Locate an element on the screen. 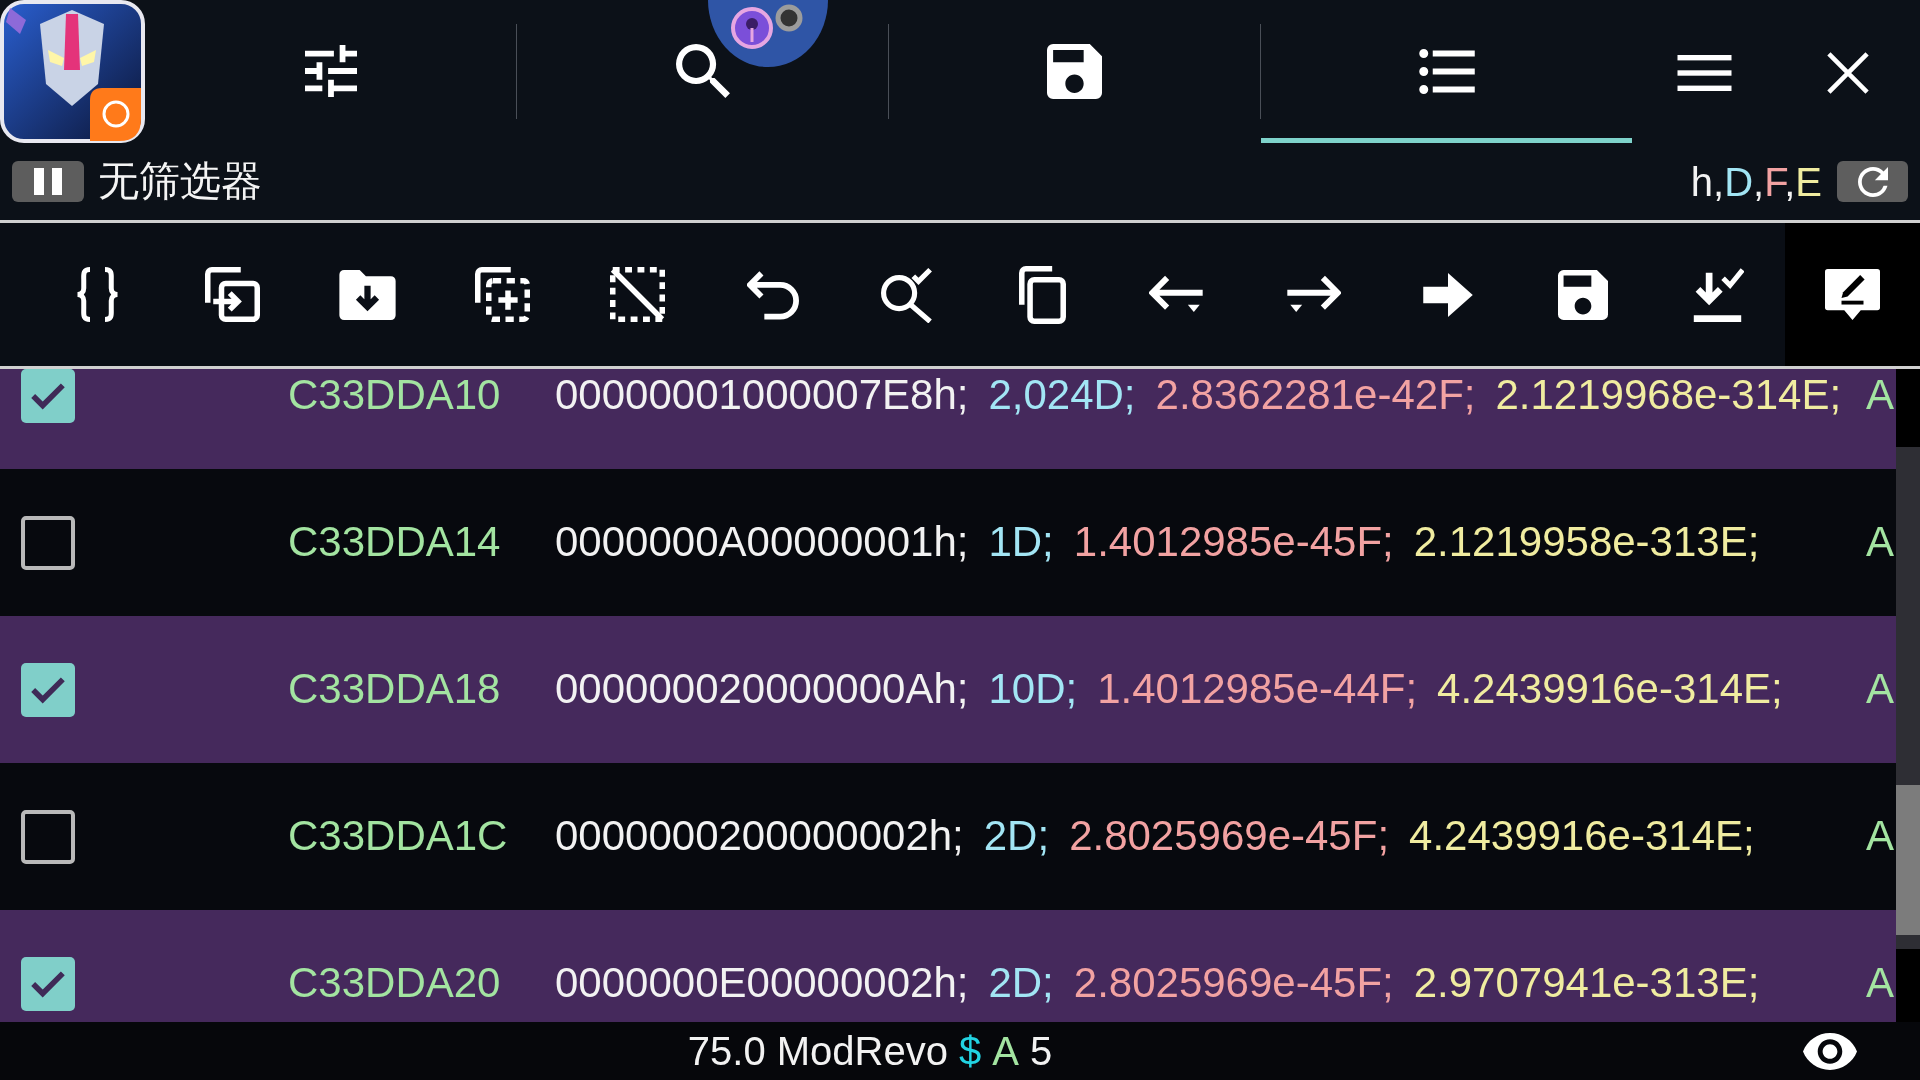 The height and width of the screenshot is (1080, 1920). dollar-text: $ is located at coordinates (970, 1051).